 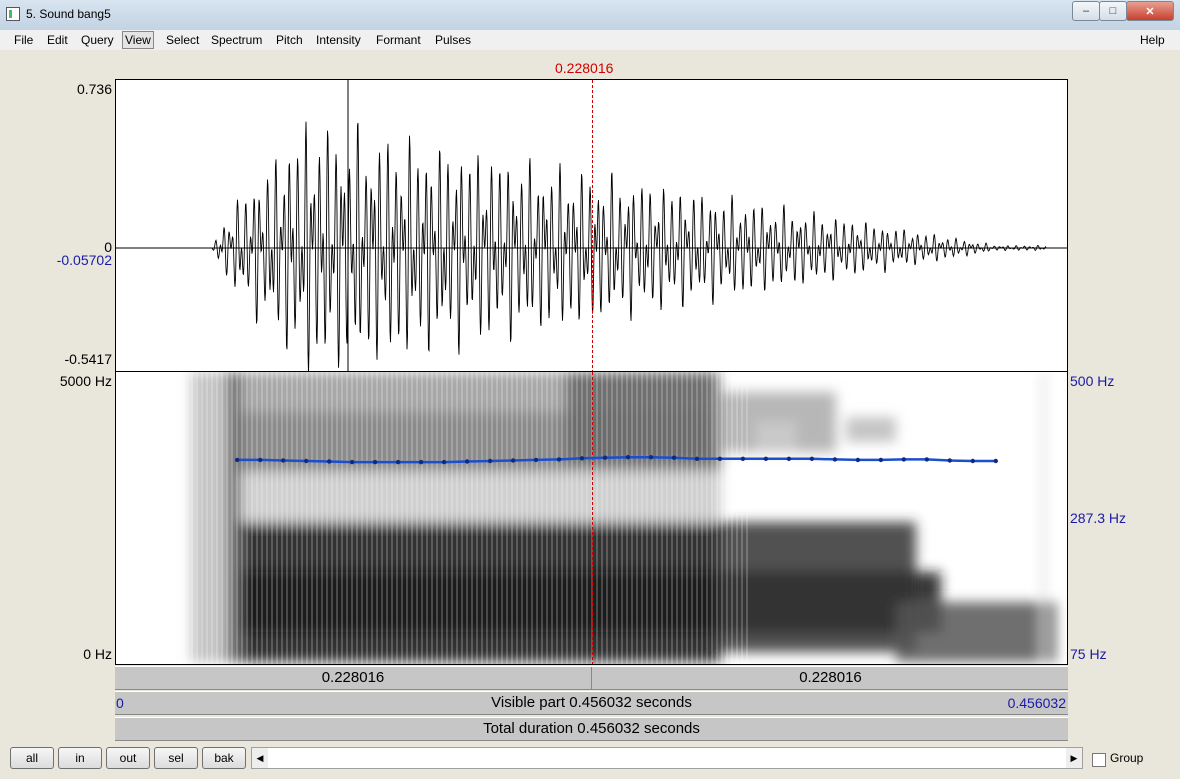 I want to click on right-segment-duration: 0.228016, so click(x=830, y=678).